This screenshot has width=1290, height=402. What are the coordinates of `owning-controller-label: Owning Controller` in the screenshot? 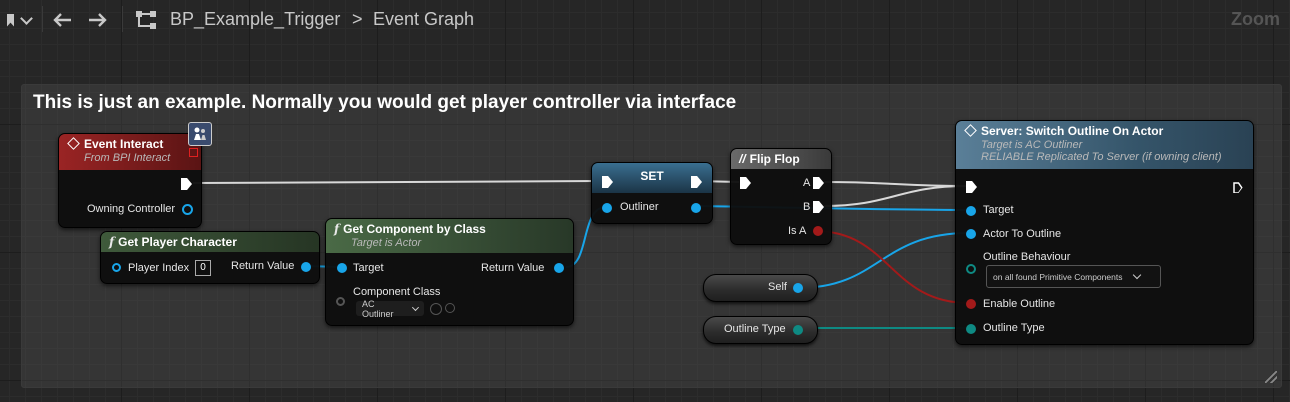 It's located at (131, 209).